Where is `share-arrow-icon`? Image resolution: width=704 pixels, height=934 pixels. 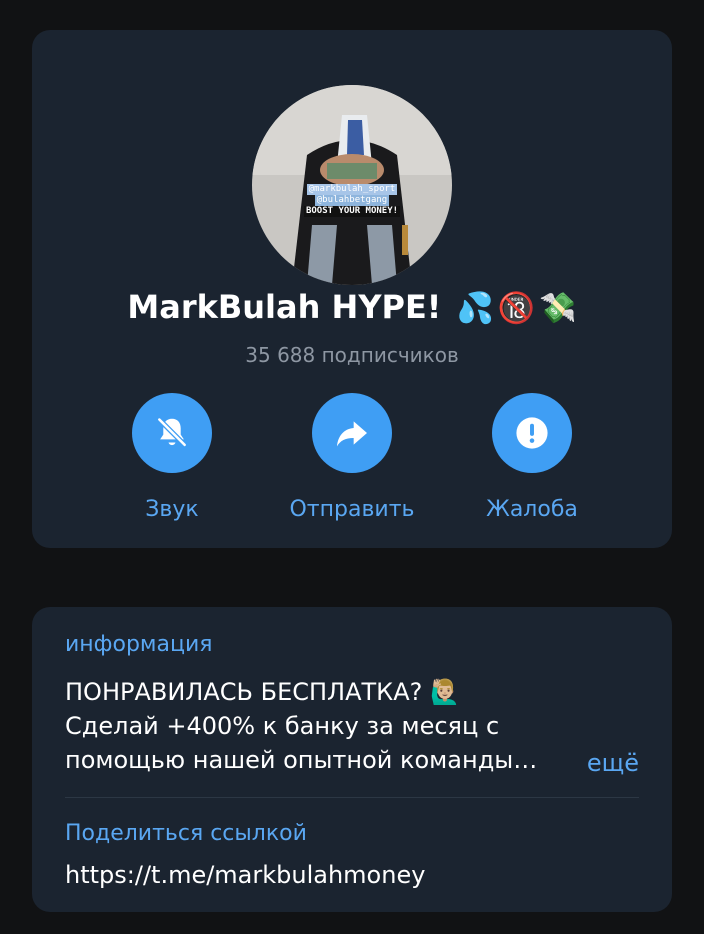 share-arrow-icon is located at coordinates (352, 434).